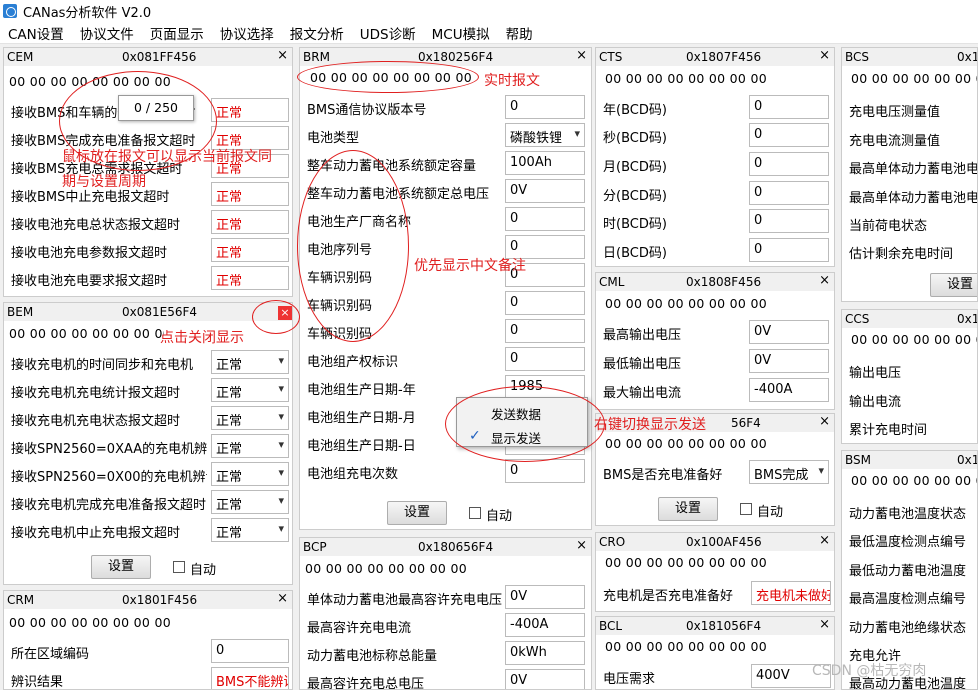  Describe the element at coordinates (525, 424) in the screenshot. I see `annotation-ellipse` at that location.